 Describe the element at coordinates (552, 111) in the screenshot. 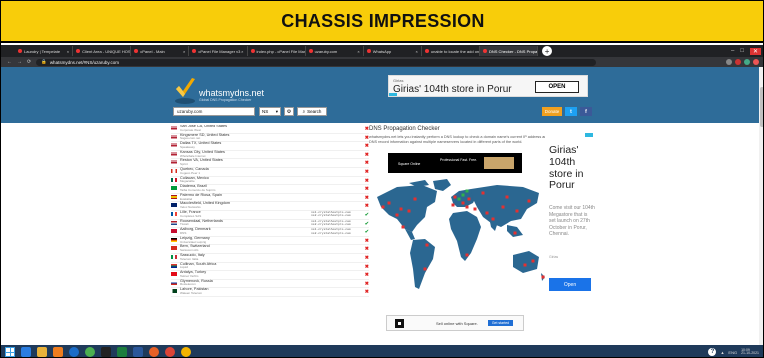

I see `donate-button: Donate` at that location.